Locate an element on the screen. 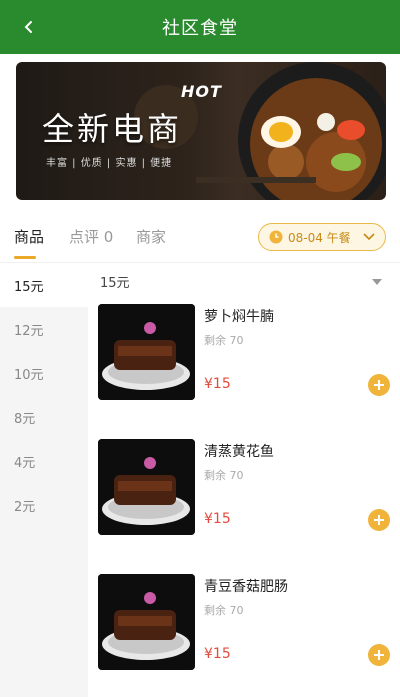 Image resolution: width=400 pixels, height=697 pixels. list-item: 青豆香菇肥肠 剩余 70 ¥15 is located at coordinates (248, 629).